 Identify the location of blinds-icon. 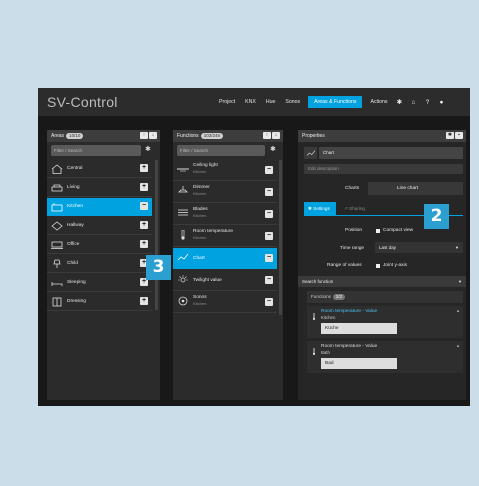
(183, 212).